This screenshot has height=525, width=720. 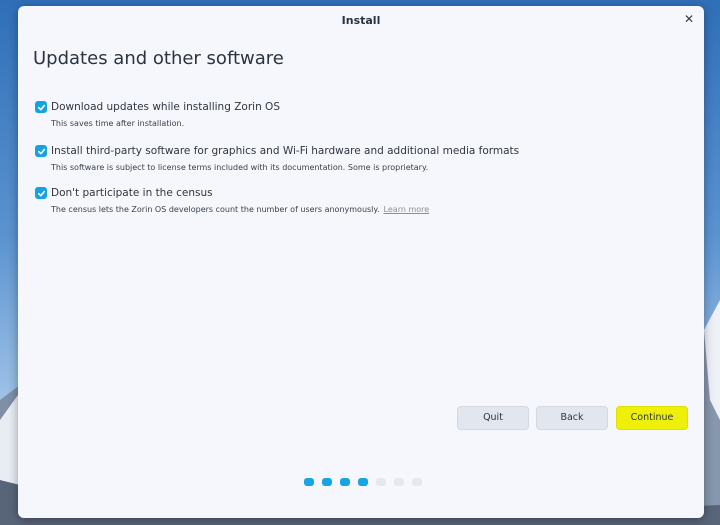 I want to click on third-party-software-checkbox, so click(x=41, y=151).